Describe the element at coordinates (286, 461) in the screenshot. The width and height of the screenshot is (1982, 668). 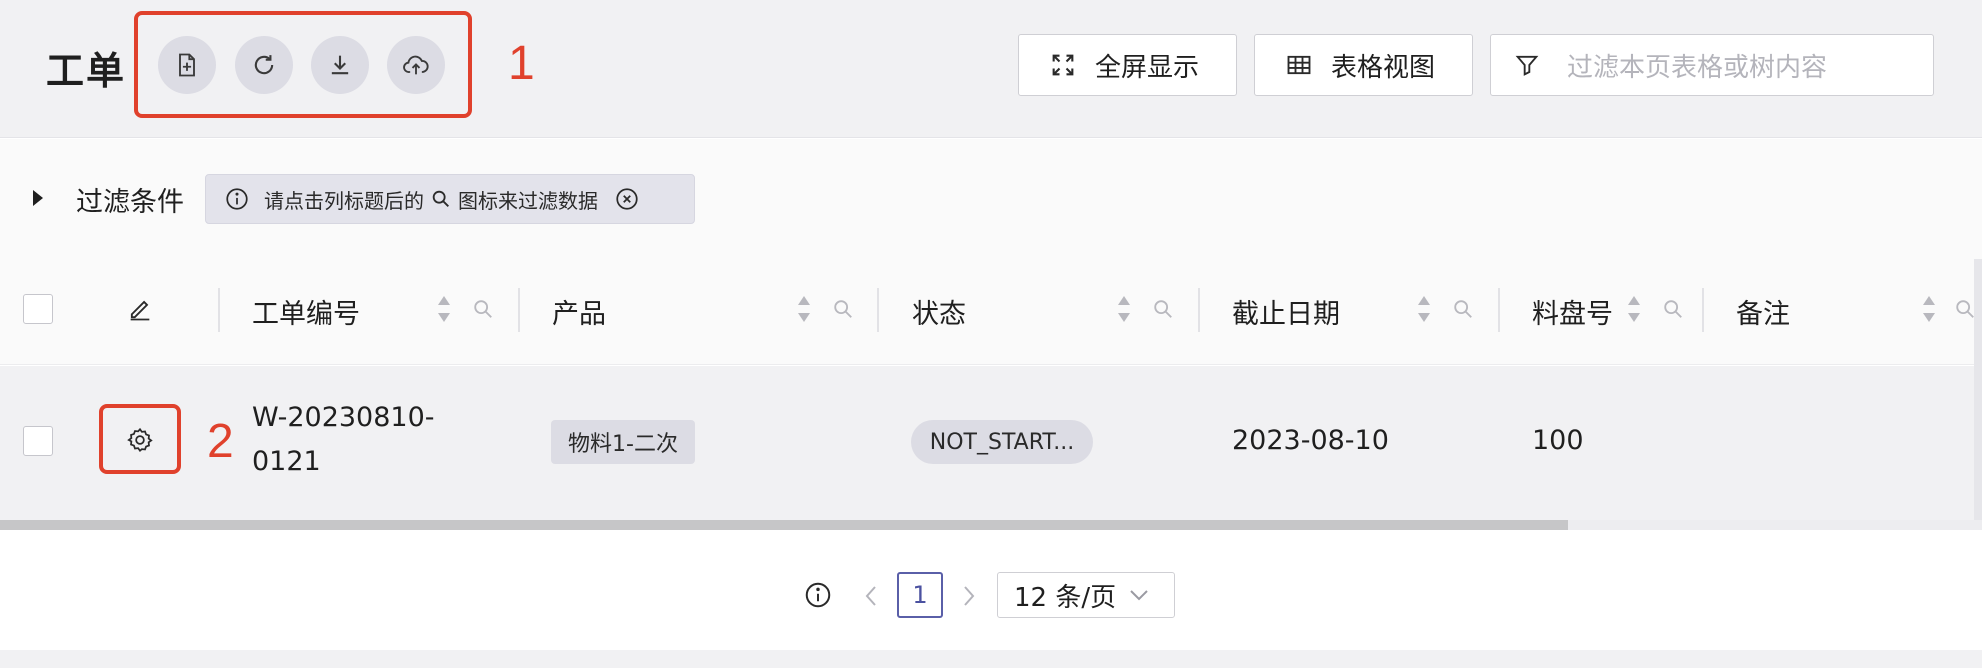
I see `cell-order-no-line2: 0121` at that location.